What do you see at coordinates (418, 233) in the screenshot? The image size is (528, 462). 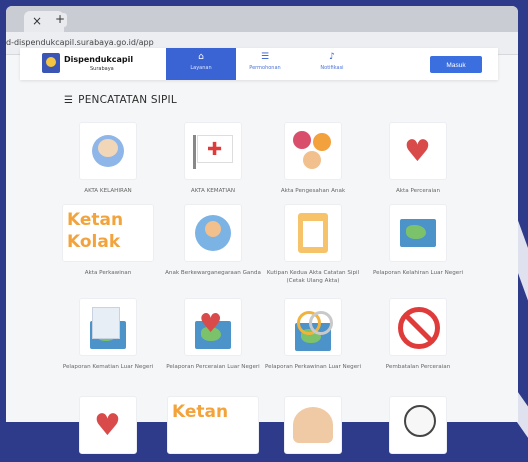 I see `map-icon` at bounding box center [418, 233].